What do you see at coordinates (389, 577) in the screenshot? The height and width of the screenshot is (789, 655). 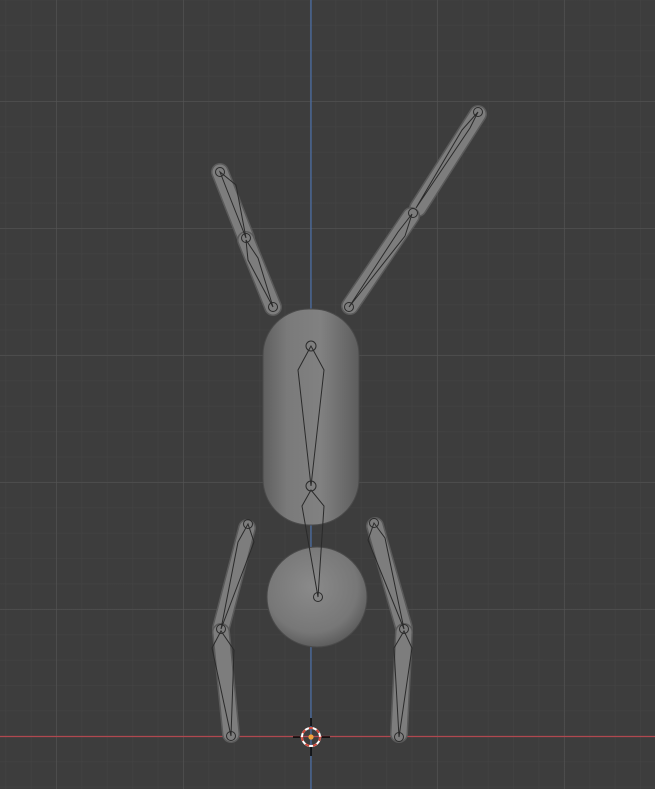 I see `right-thigh-mesh` at bounding box center [389, 577].